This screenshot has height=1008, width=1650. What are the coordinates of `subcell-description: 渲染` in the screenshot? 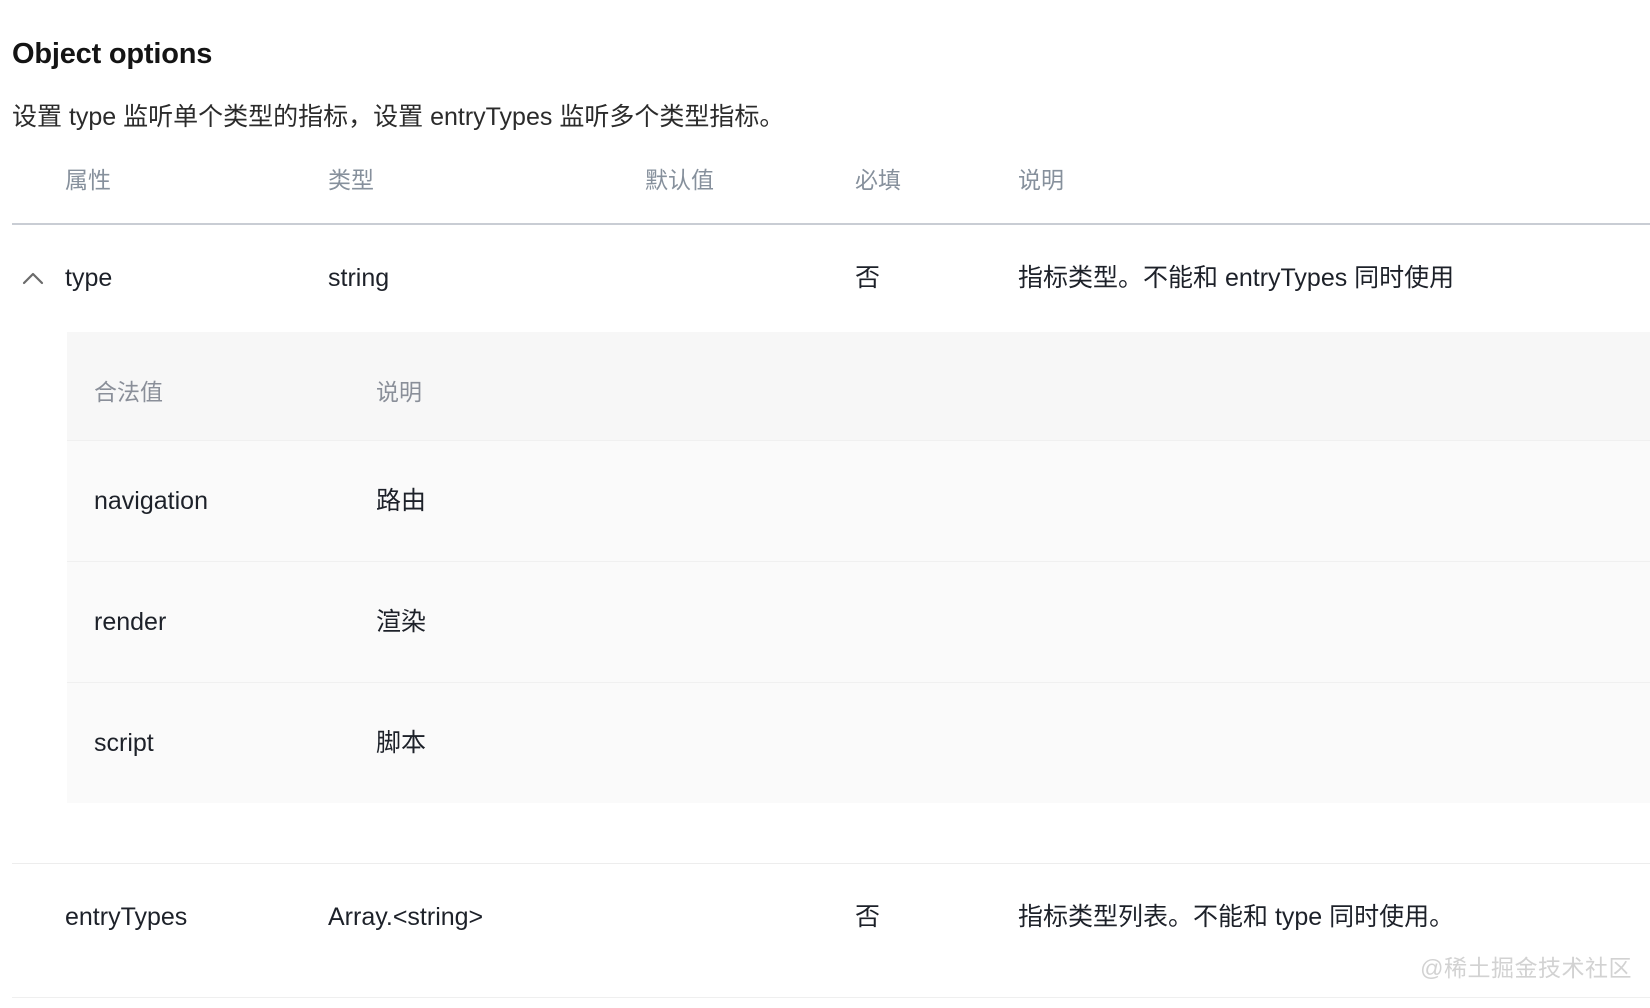 It's located at (401, 622).